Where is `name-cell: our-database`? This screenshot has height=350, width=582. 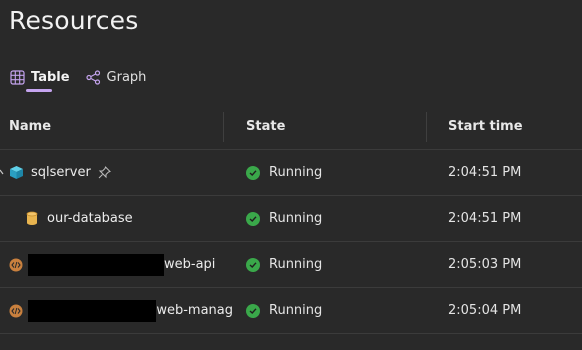 name-cell: our-database is located at coordinates (116, 218).